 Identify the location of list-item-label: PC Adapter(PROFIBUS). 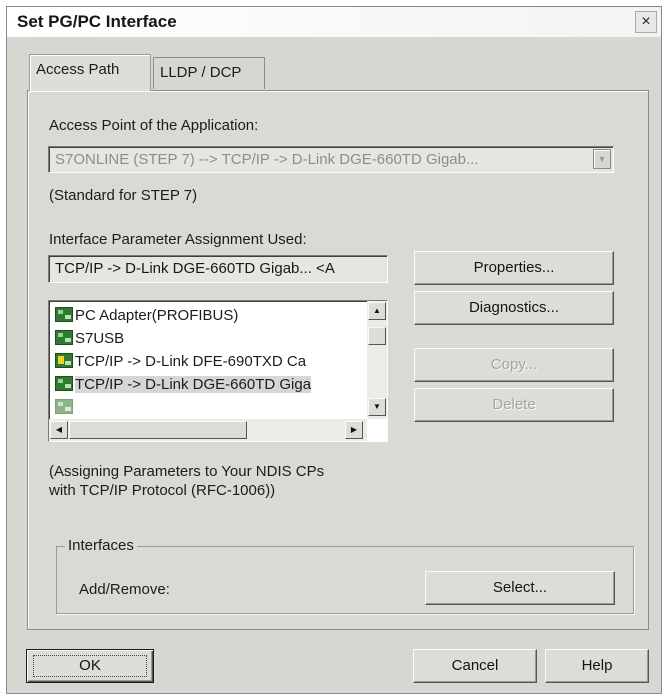
(157, 315).